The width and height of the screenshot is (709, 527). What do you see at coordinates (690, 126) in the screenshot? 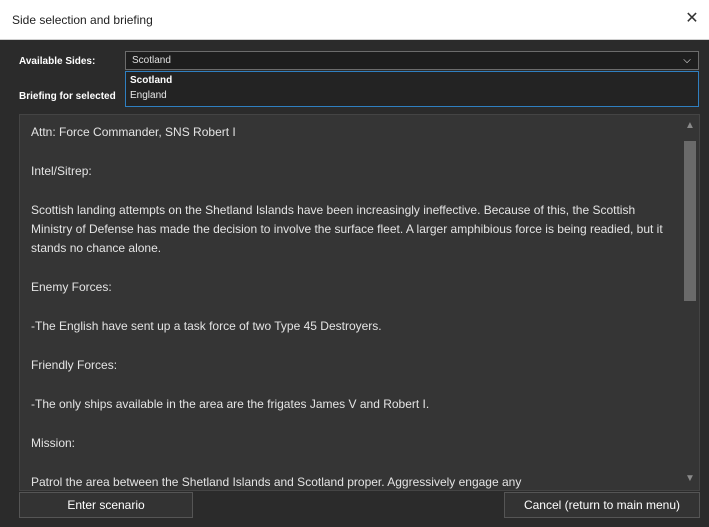
I see `scroll-up-icon: ▲` at bounding box center [690, 126].